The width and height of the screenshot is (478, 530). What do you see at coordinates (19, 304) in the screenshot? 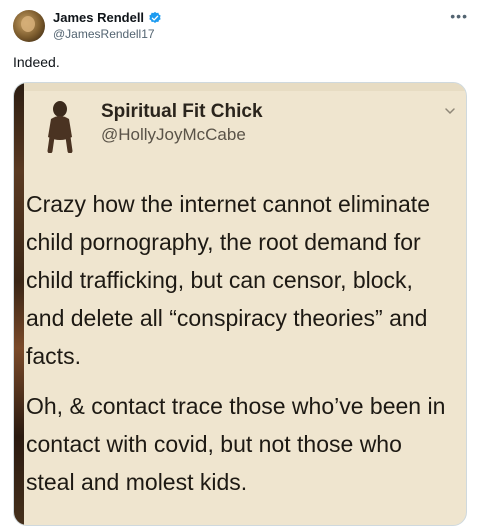
I see `image-edge-strip` at bounding box center [19, 304].